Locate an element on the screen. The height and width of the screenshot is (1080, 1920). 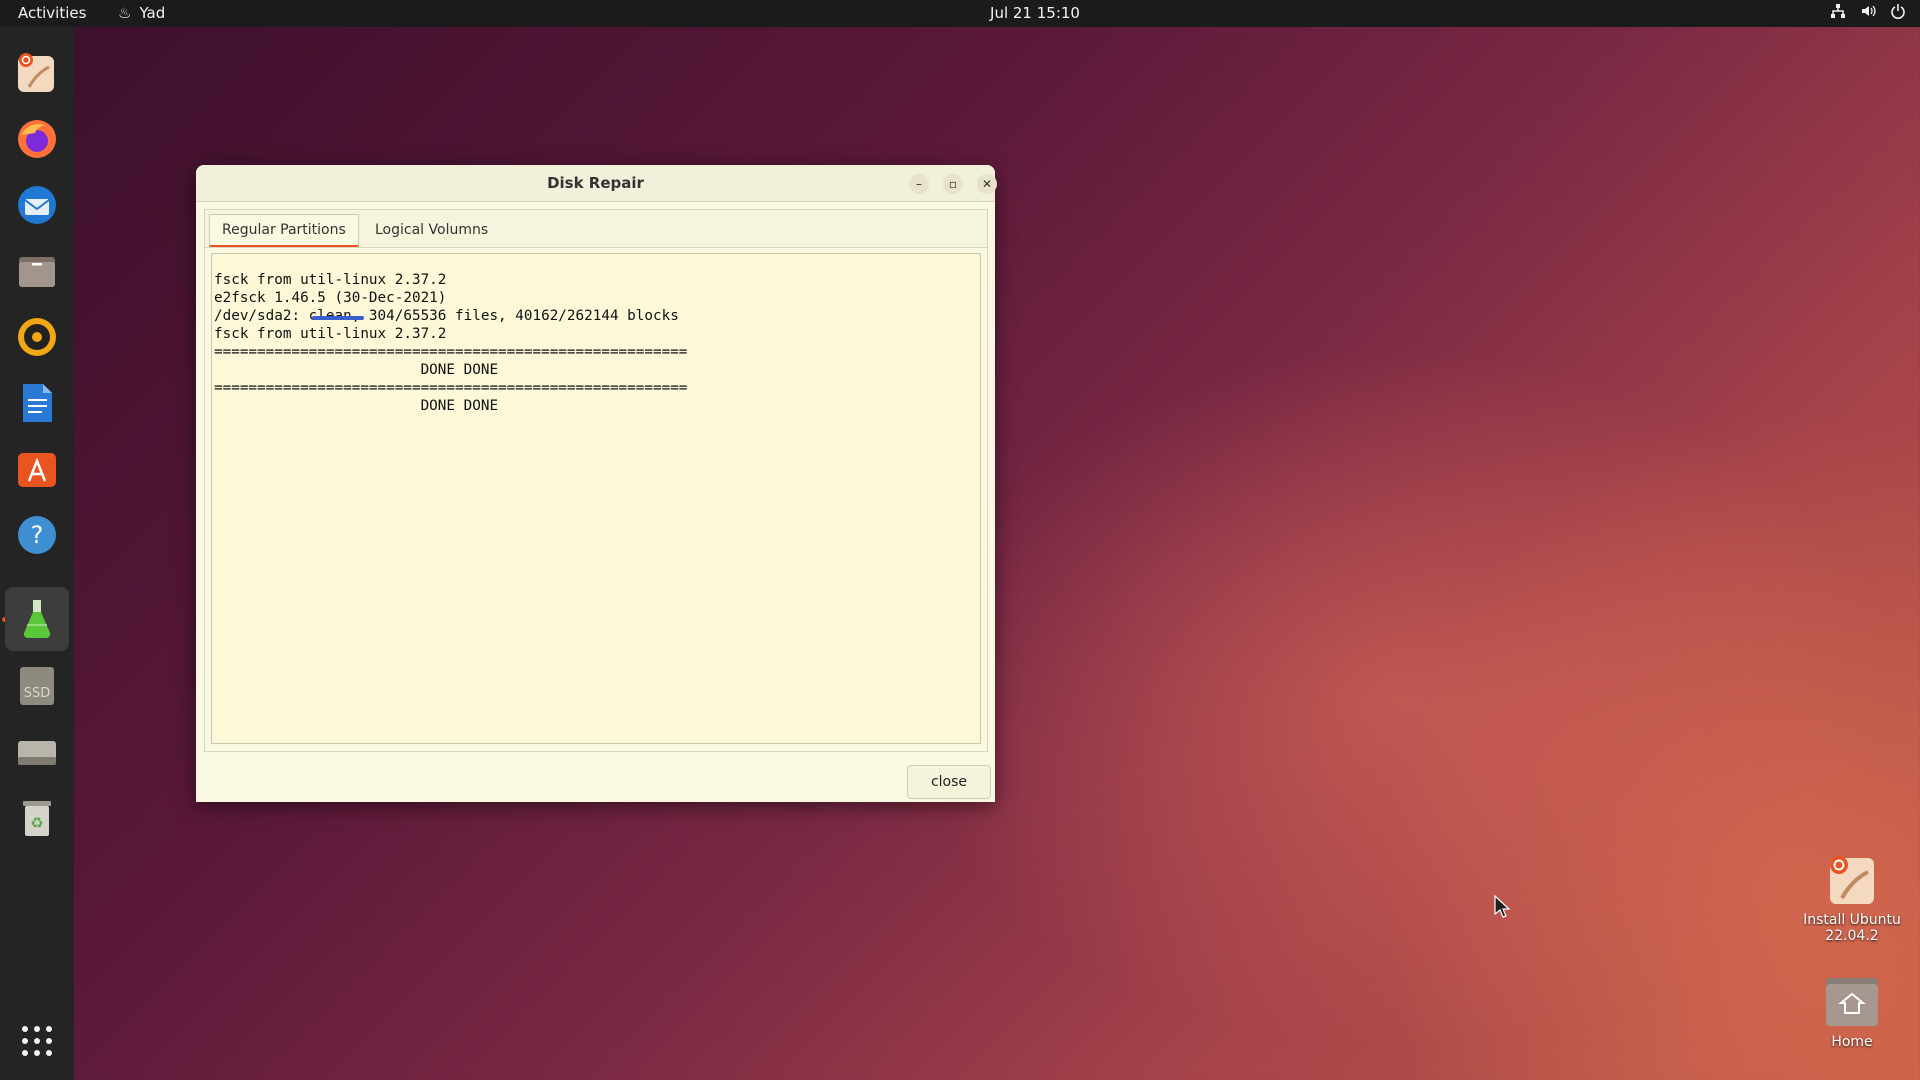
install-ubuntu-icon is located at coordinates (1852, 884).